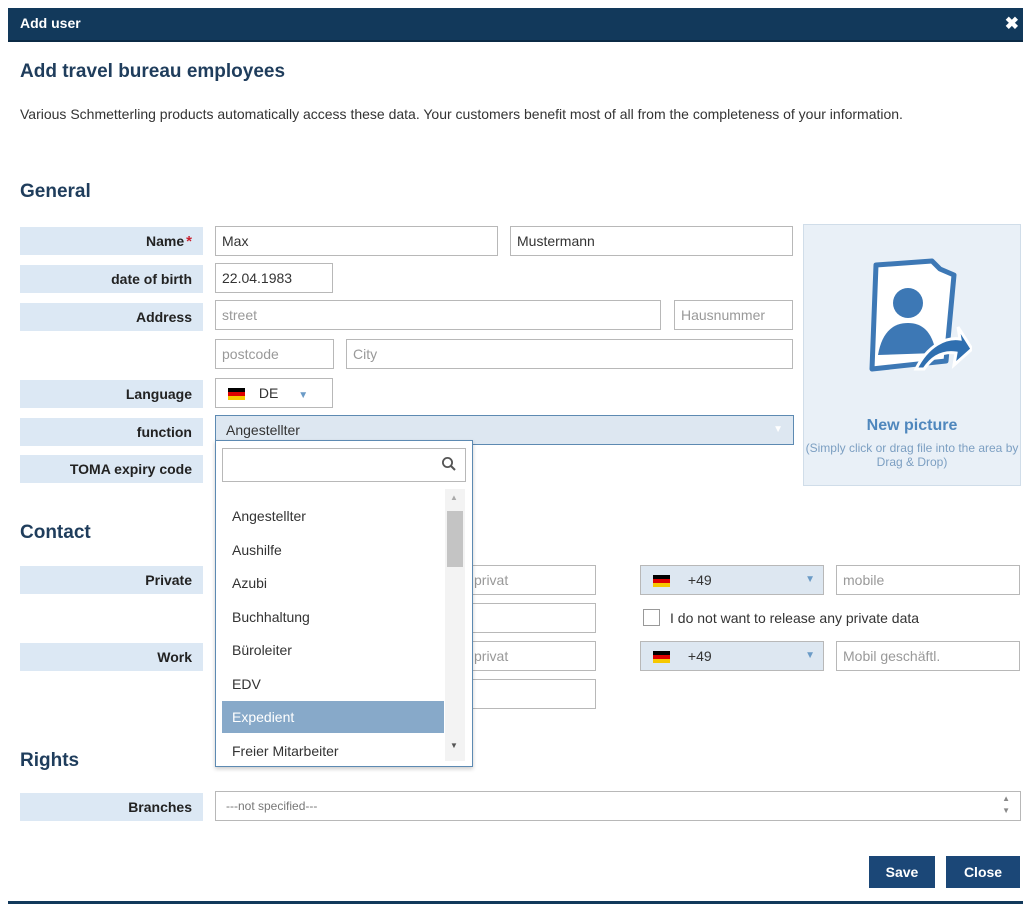  What do you see at coordinates (732, 656) in the screenshot?
I see `work-country-code-select: +49 ▼` at bounding box center [732, 656].